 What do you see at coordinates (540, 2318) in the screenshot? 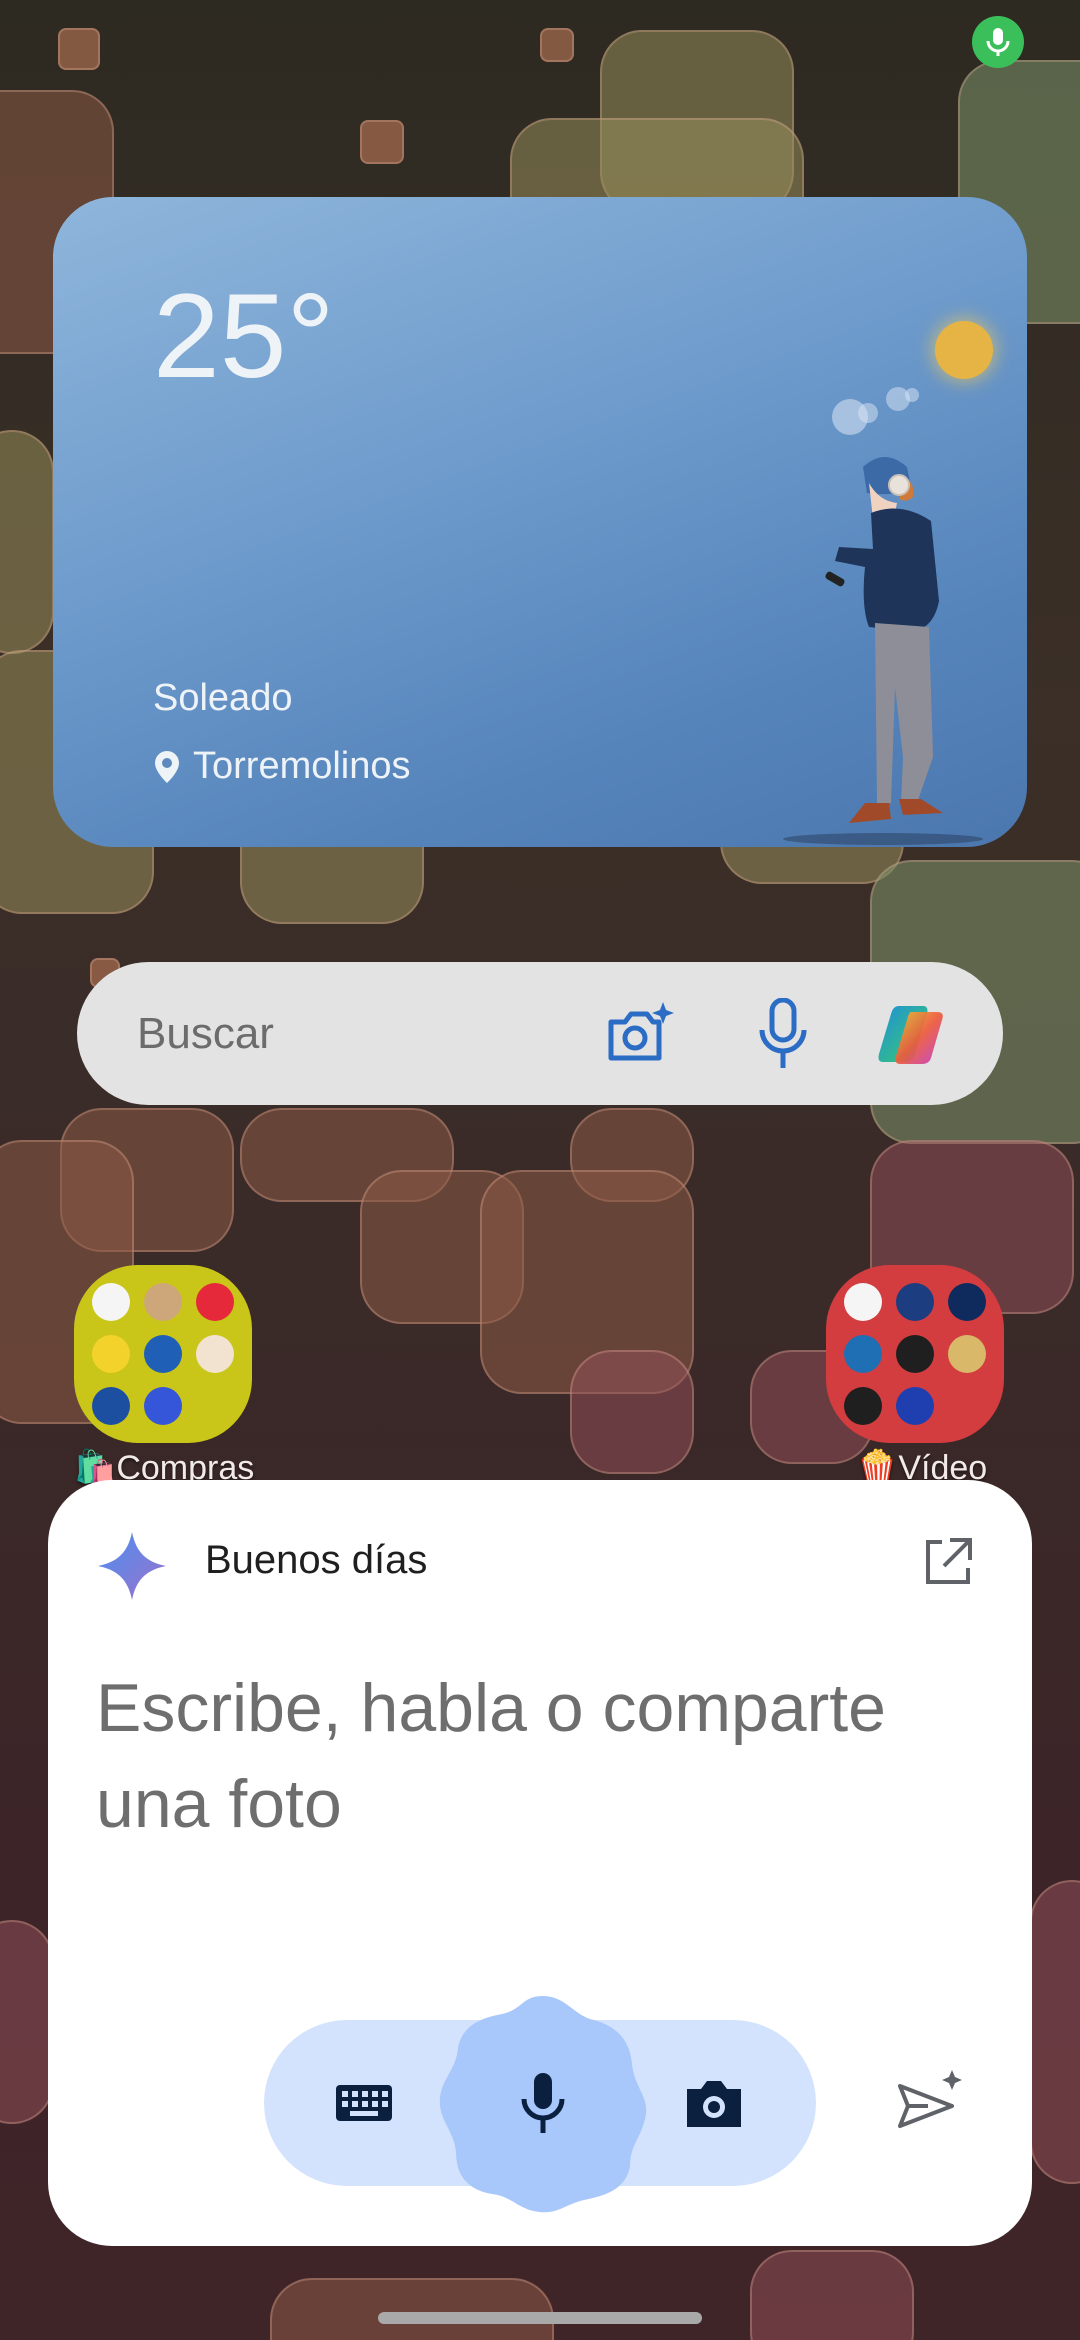
I see `home-indicator` at bounding box center [540, 2318].